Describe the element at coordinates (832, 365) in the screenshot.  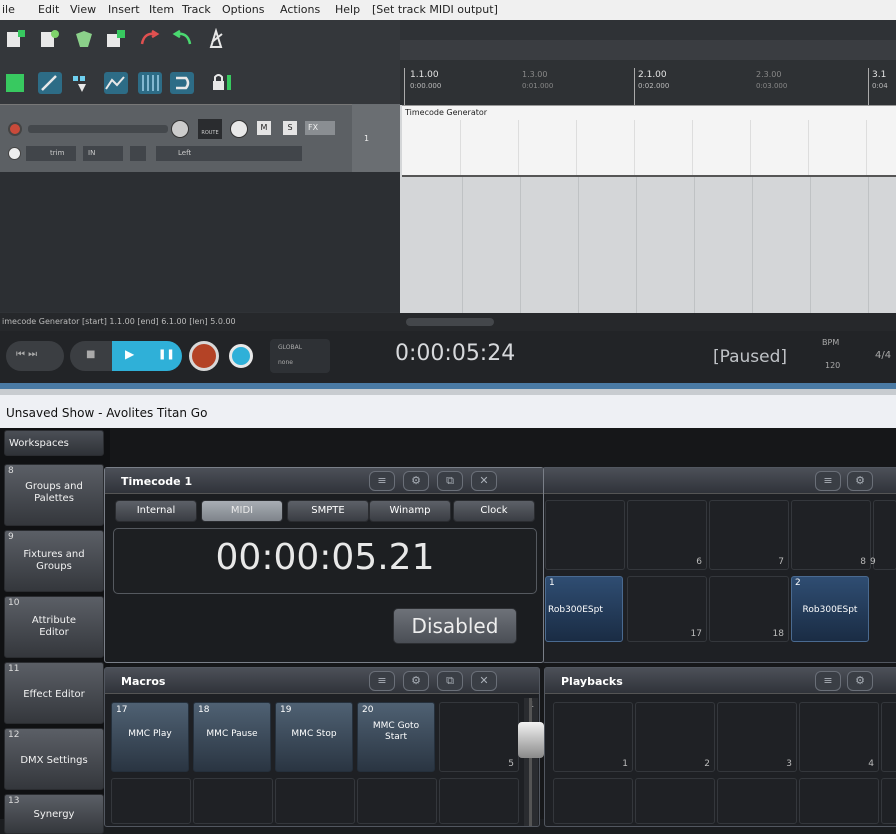
I see `bpm-value: 120` at that location.